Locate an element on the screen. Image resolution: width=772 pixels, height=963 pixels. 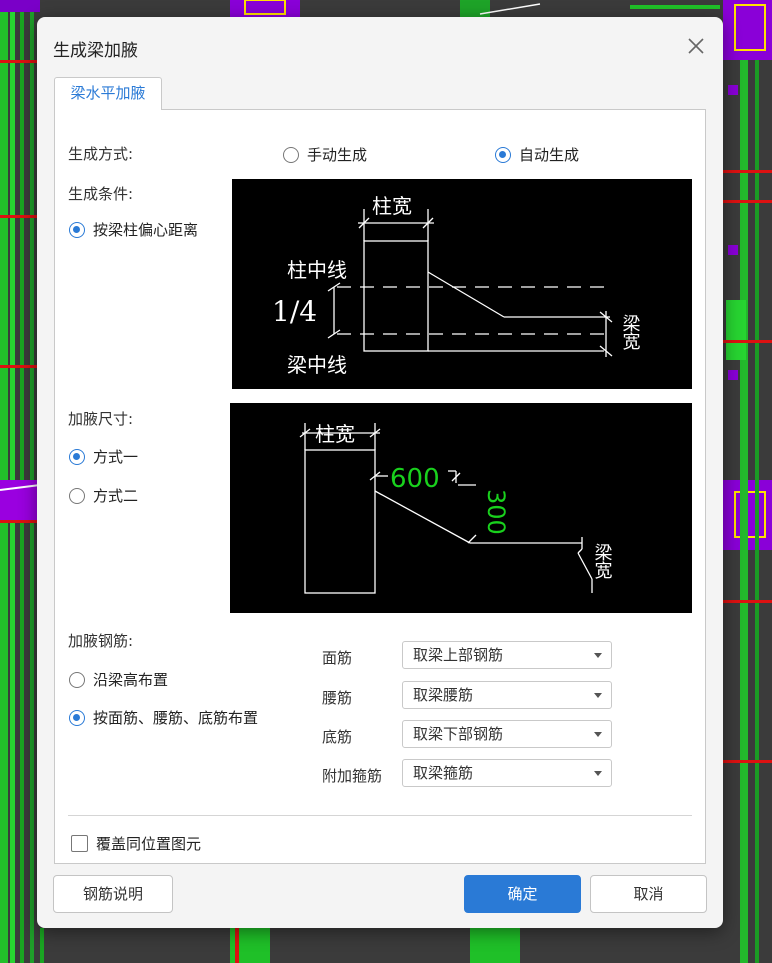
radio-auto-label: 自动生成 is located at coordinates (549, 155).